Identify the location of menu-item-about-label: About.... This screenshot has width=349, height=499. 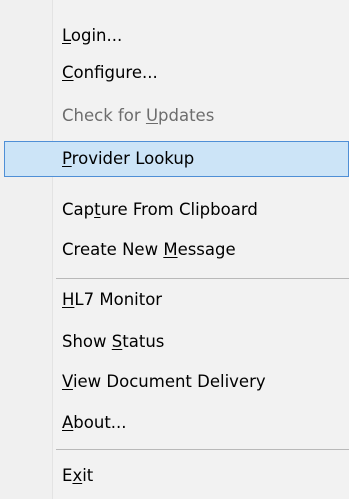
(94, 422).